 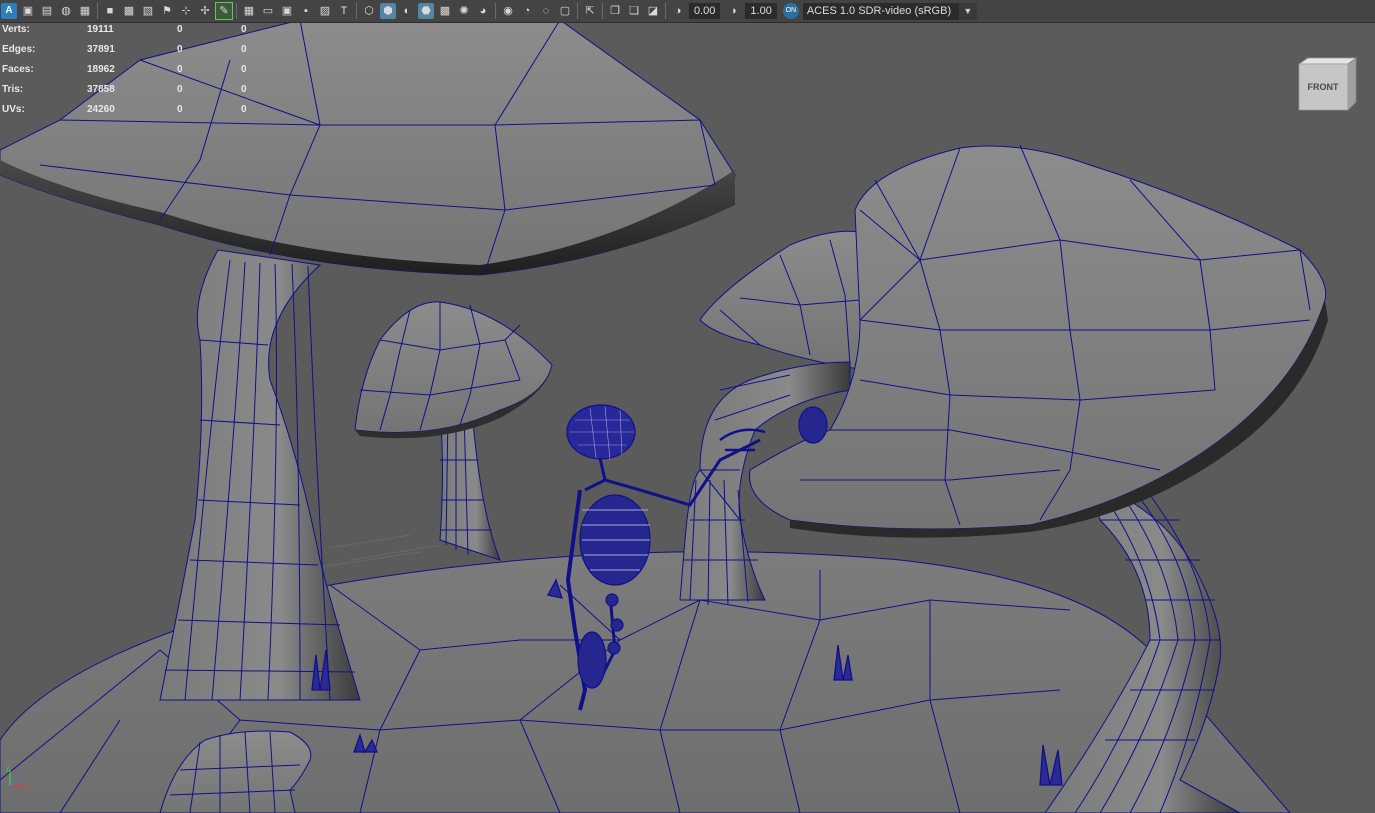 What do you see at coordinates (167, 11) in the screenshot?
I see `bookmark-flag-icon: ⚑` at bounding box center [167, 11].